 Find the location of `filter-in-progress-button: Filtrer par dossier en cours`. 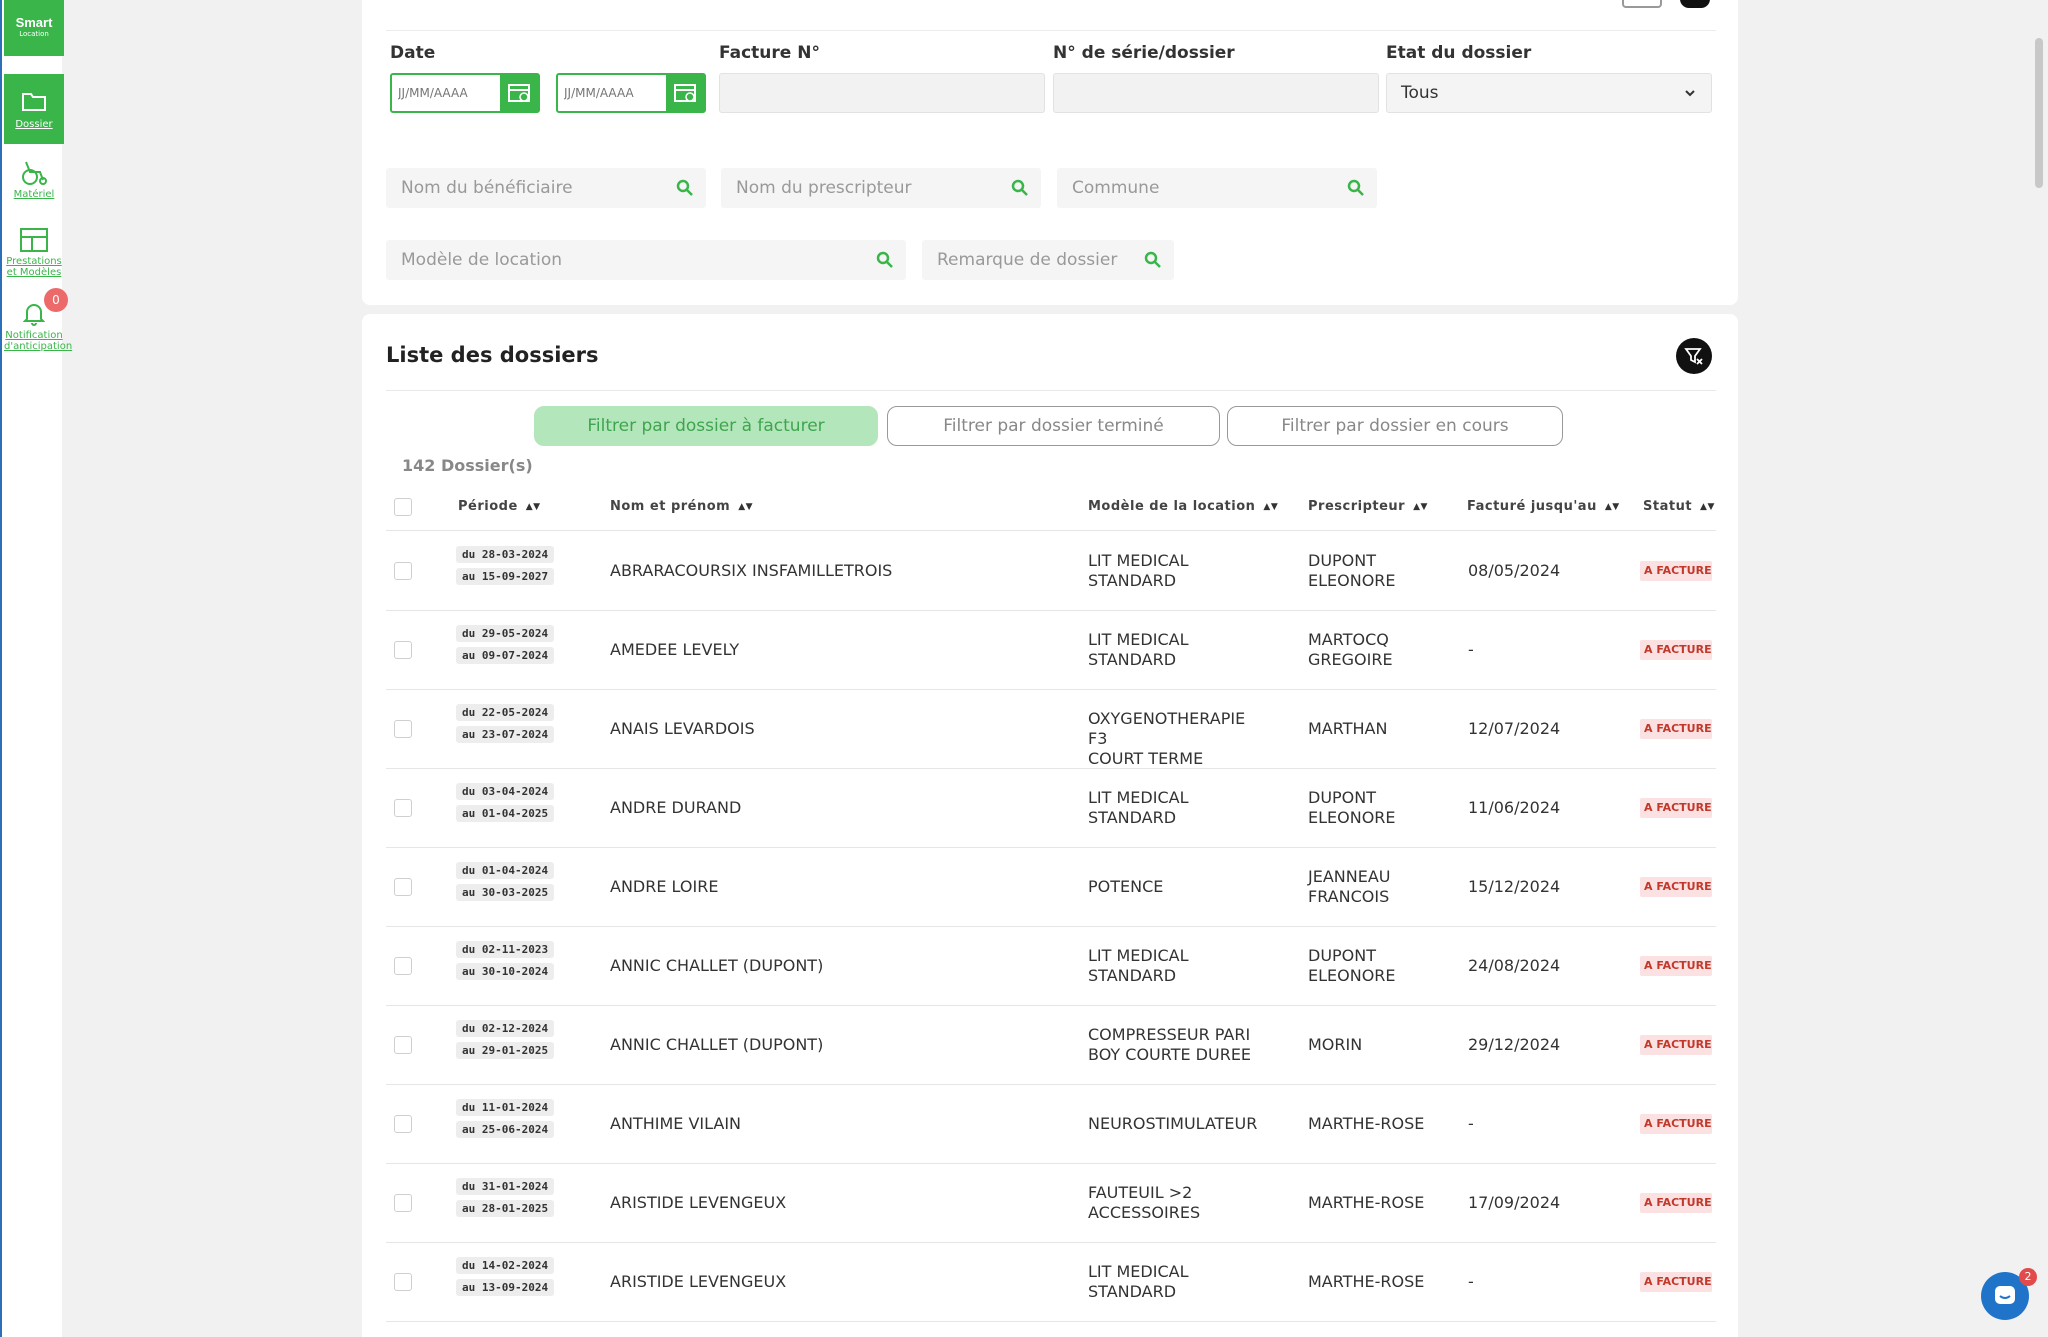

filter-in-progress-button: Filtrer par dossier en cours is located at coordinates (1395, 426).